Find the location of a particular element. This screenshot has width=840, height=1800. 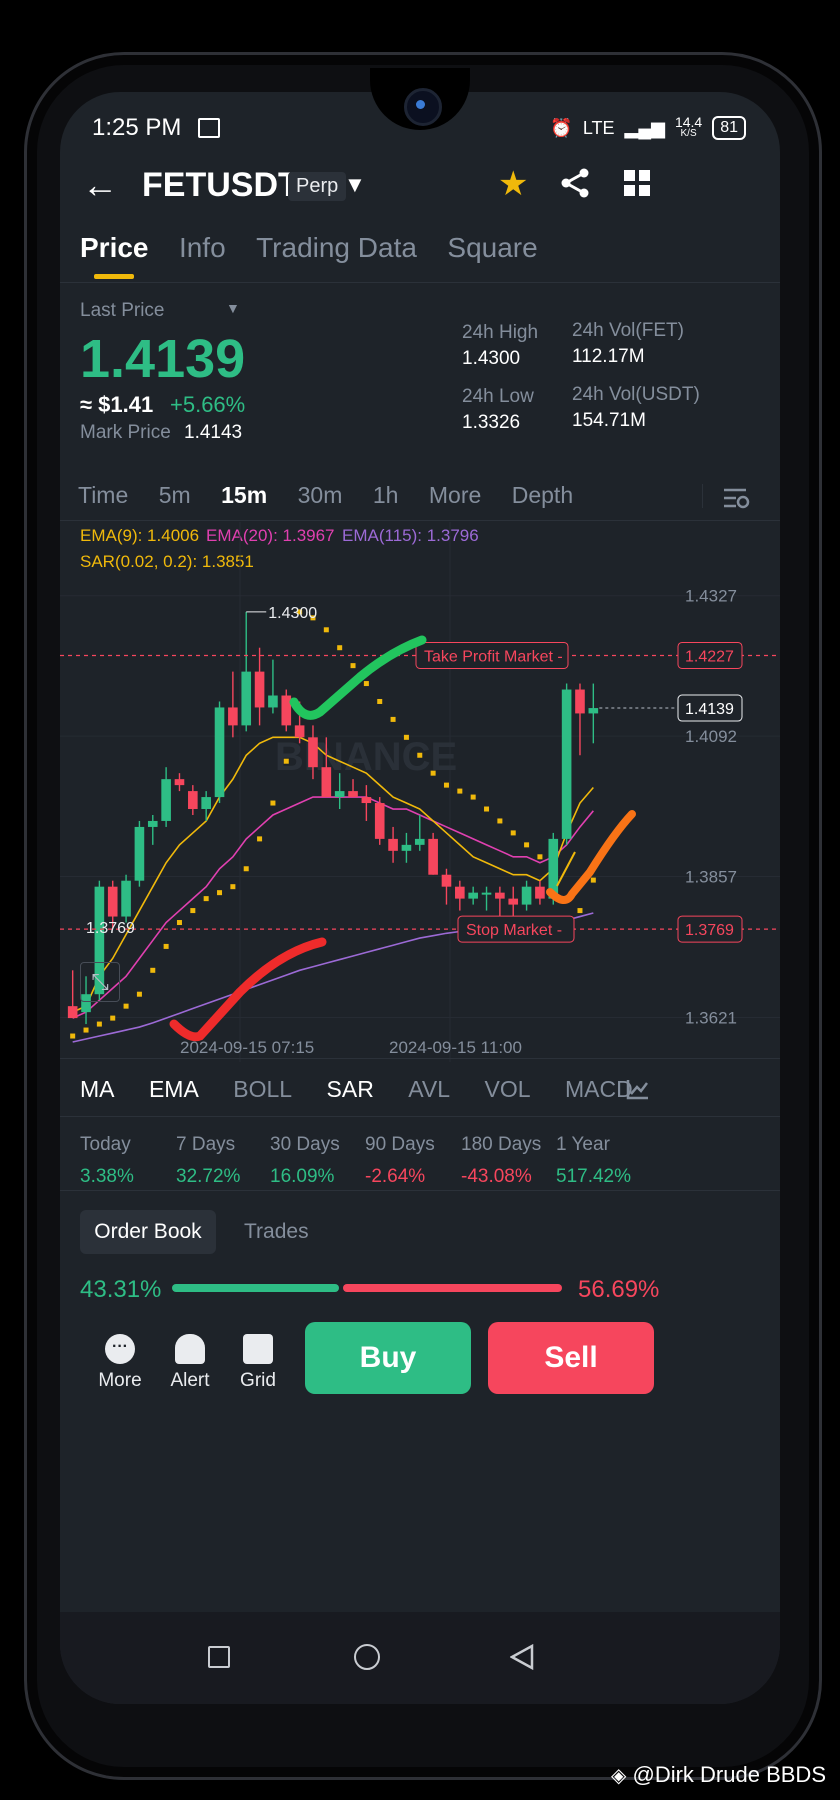

perf-label: 180 Days is located at coordinates (501, 1144).